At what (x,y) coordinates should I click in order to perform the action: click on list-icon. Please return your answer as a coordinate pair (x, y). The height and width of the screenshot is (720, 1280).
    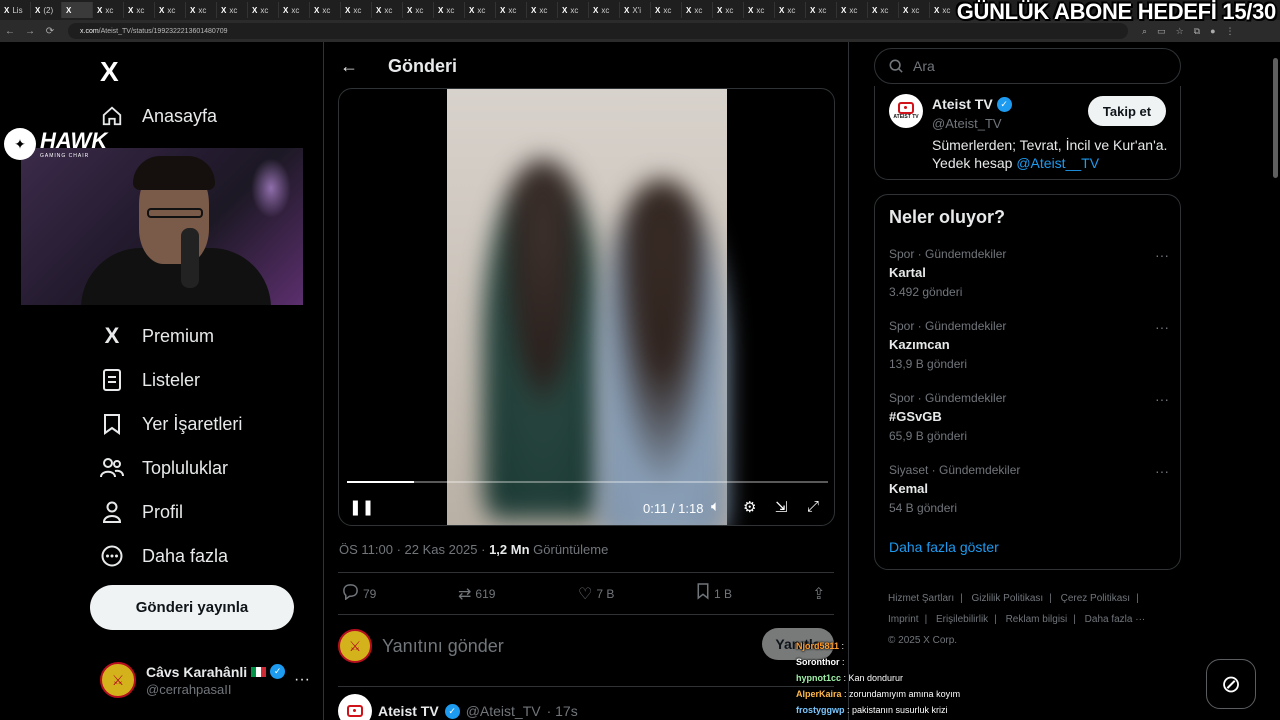
    Looking at the image, I should click on (112, 380).